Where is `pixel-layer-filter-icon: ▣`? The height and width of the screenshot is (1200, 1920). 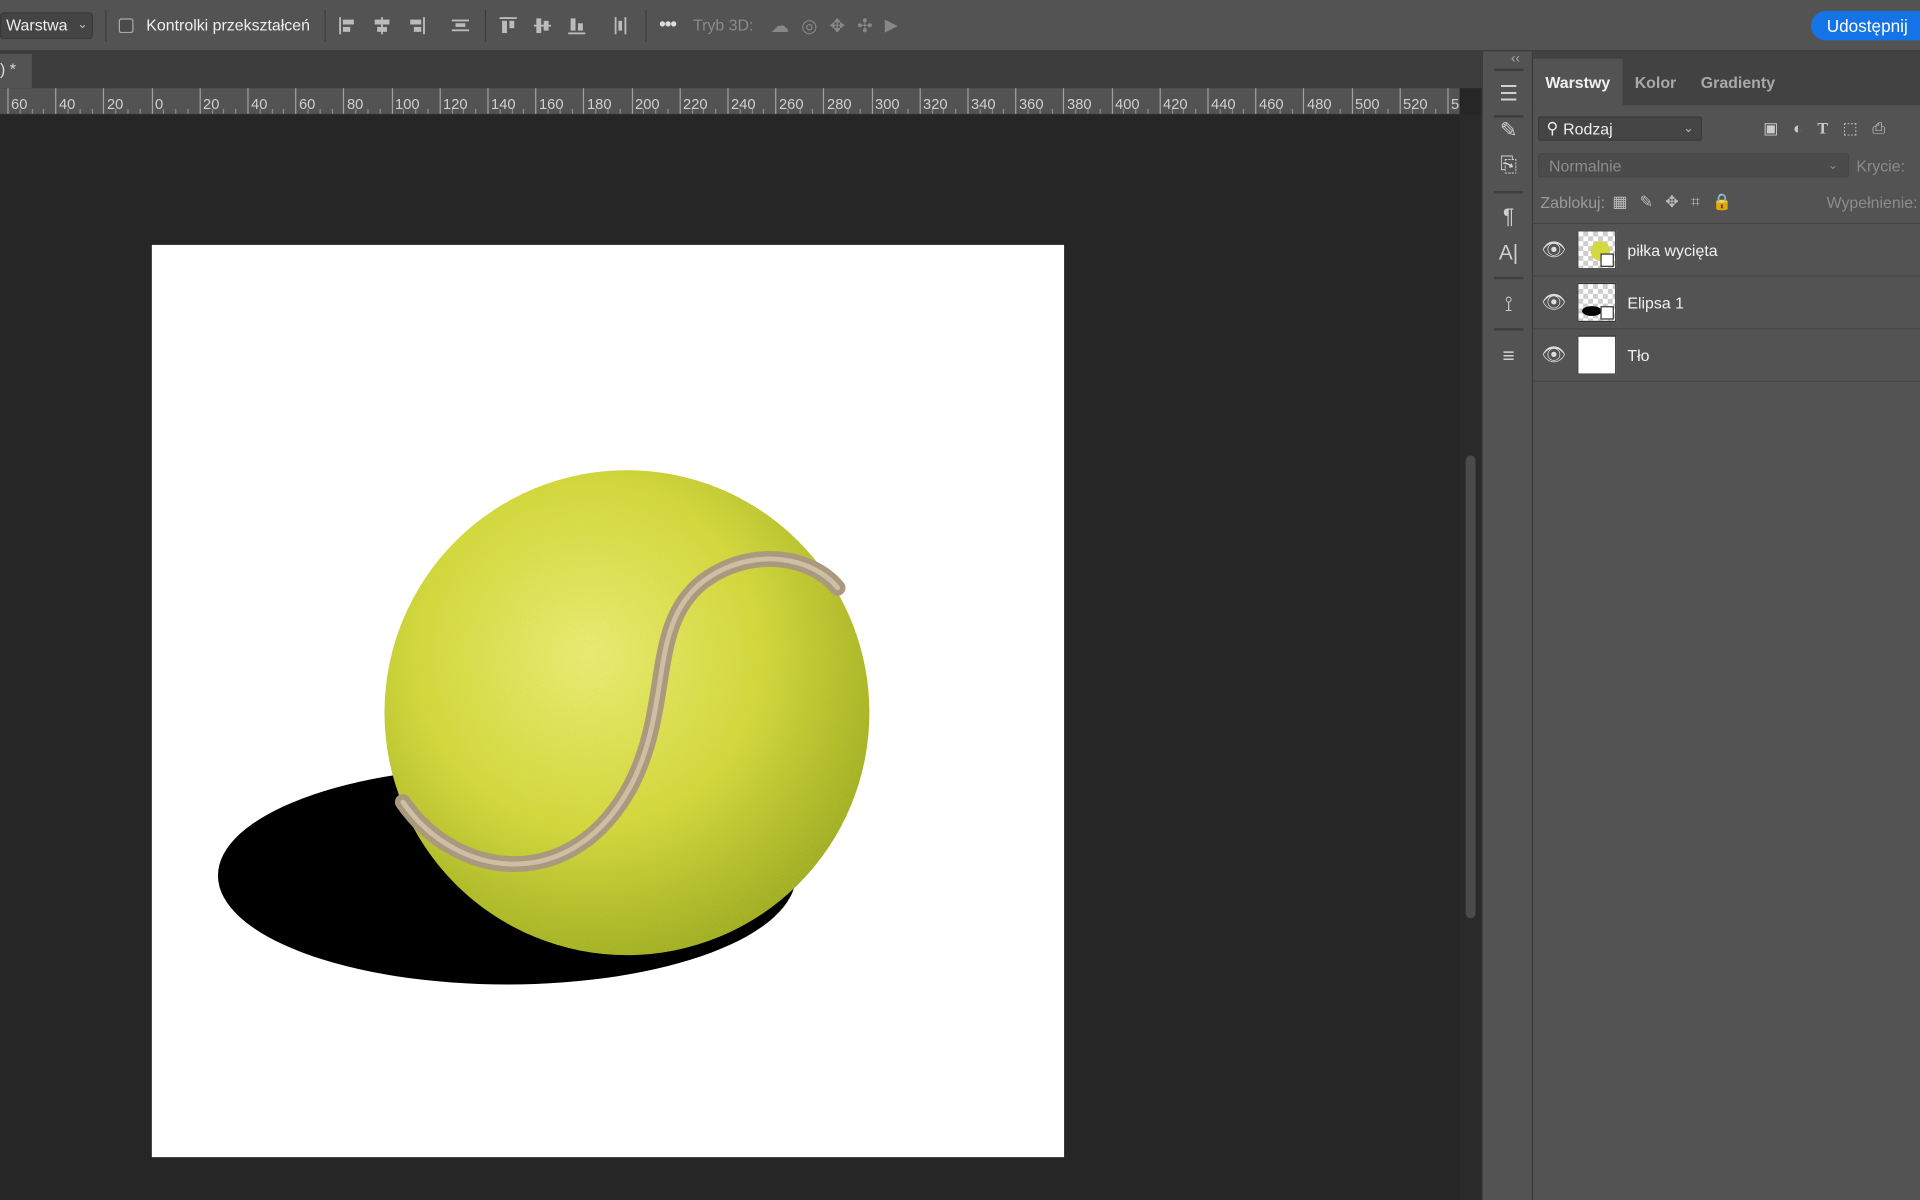
pixel-layer-filter-icon: ▣ is located at coordinates (1770, 129).